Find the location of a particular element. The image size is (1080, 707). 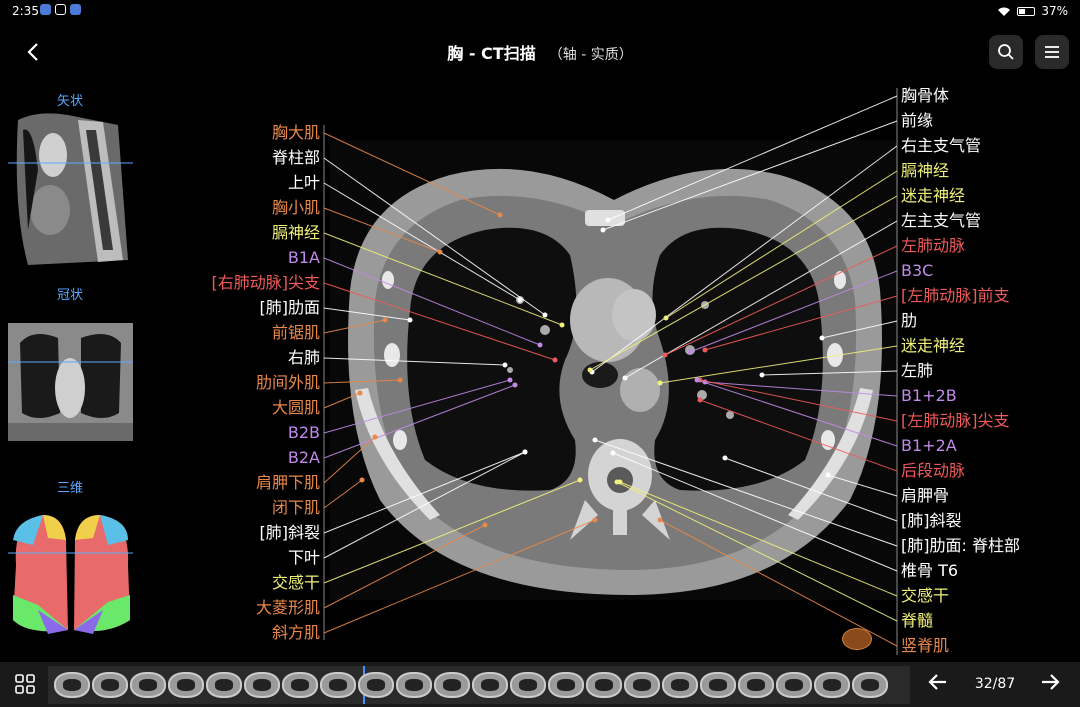

sagittal-label: 矢状 is located at coordinates (69, 101).